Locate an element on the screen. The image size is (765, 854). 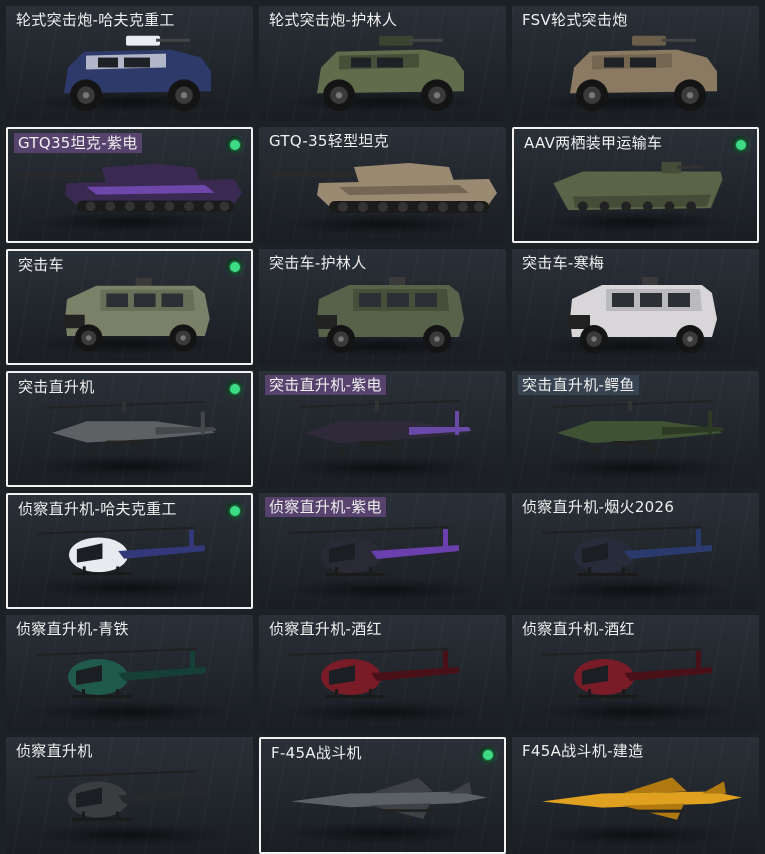
vehicle-name: 侦察直升机-青铁 is located at coordinates (72, 629).